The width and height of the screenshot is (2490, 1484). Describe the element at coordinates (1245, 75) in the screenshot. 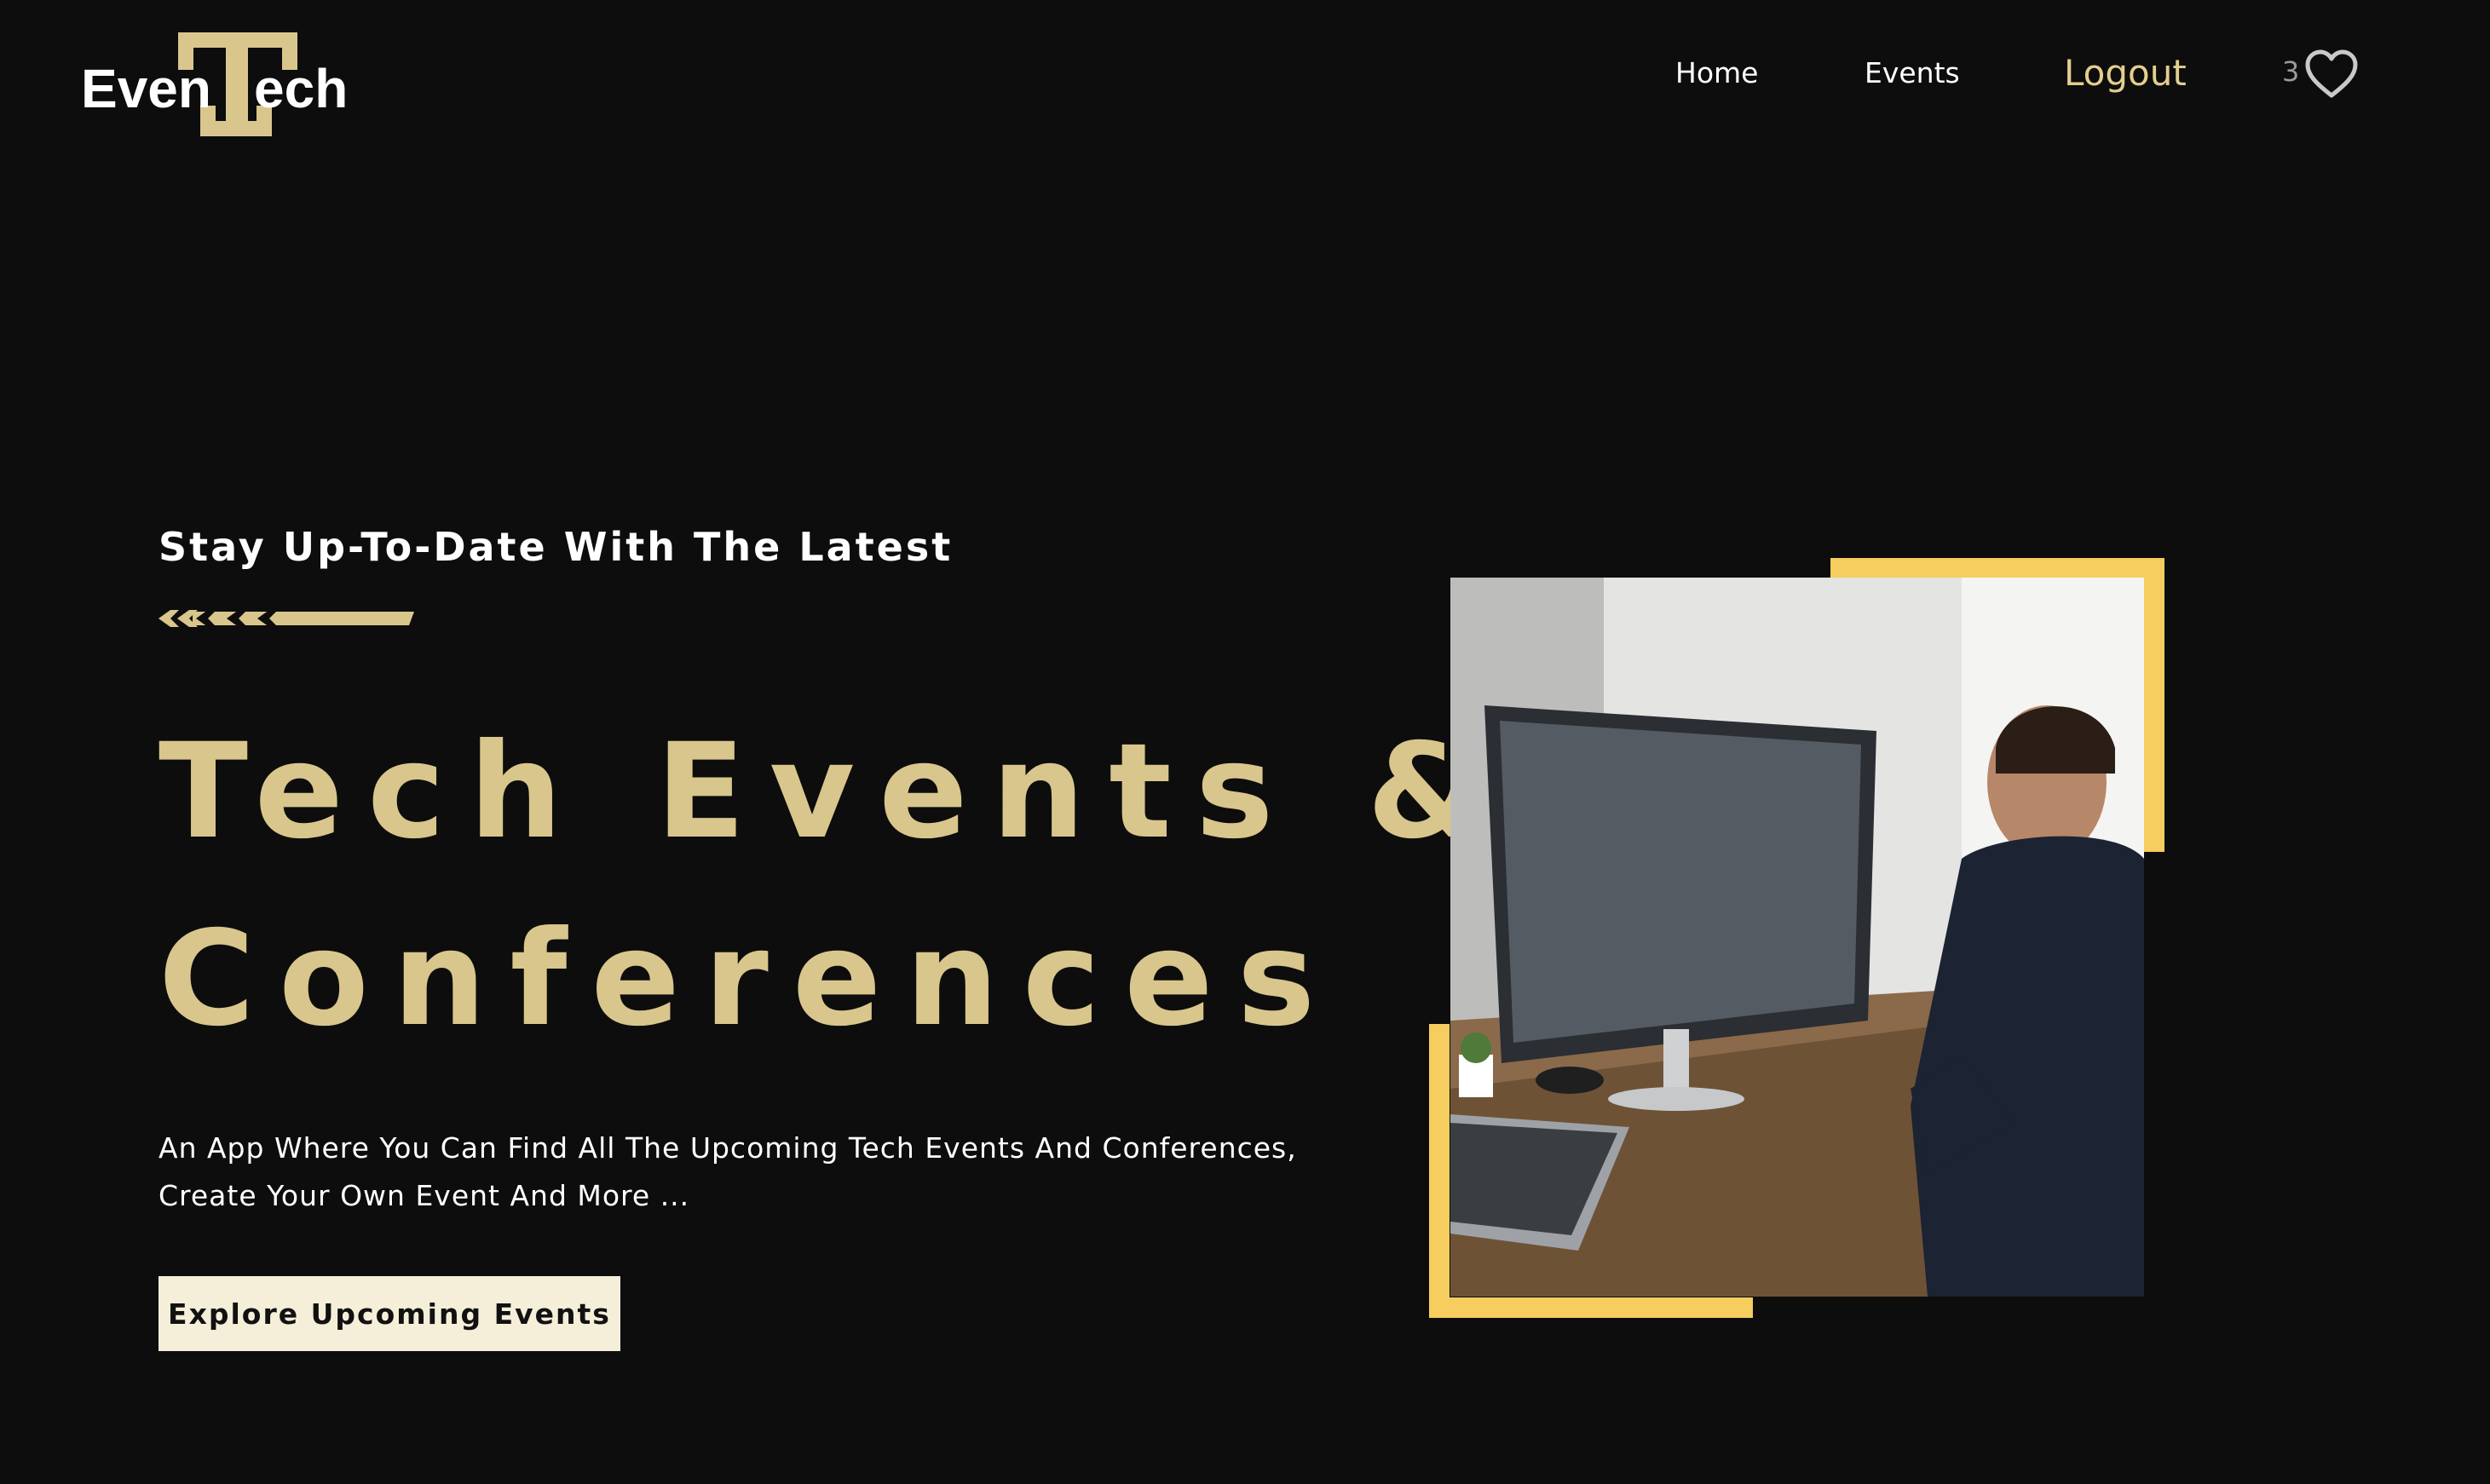

I see `main-nav: Home Events Logout 3` at that location.